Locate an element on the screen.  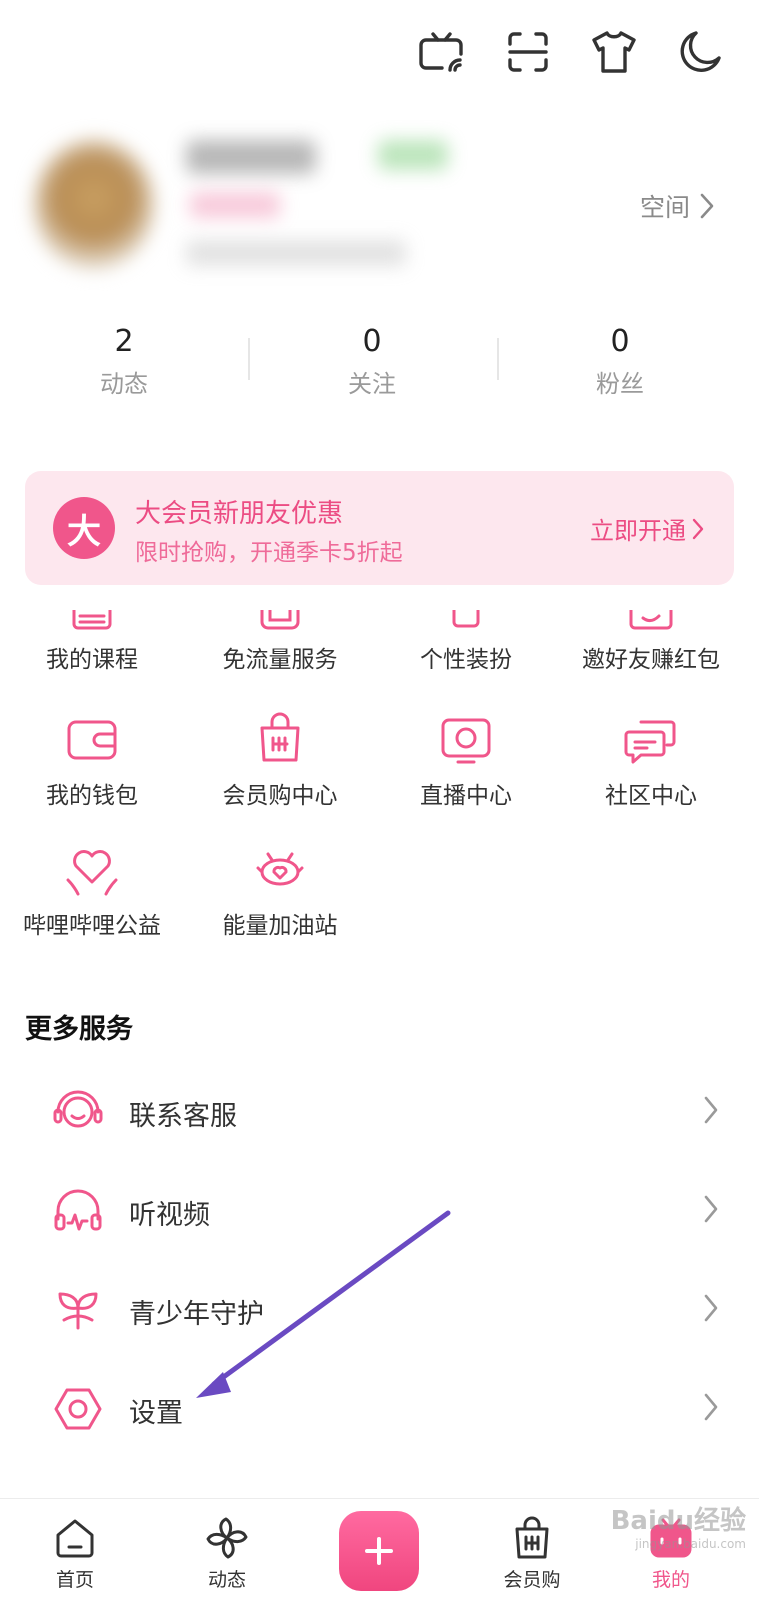
tab-dynamic: 动态 is located at coordinates (227, 1553).